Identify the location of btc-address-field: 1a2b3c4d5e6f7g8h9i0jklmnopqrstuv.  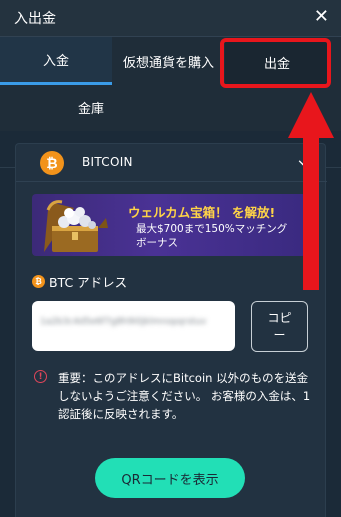
(133, 326).